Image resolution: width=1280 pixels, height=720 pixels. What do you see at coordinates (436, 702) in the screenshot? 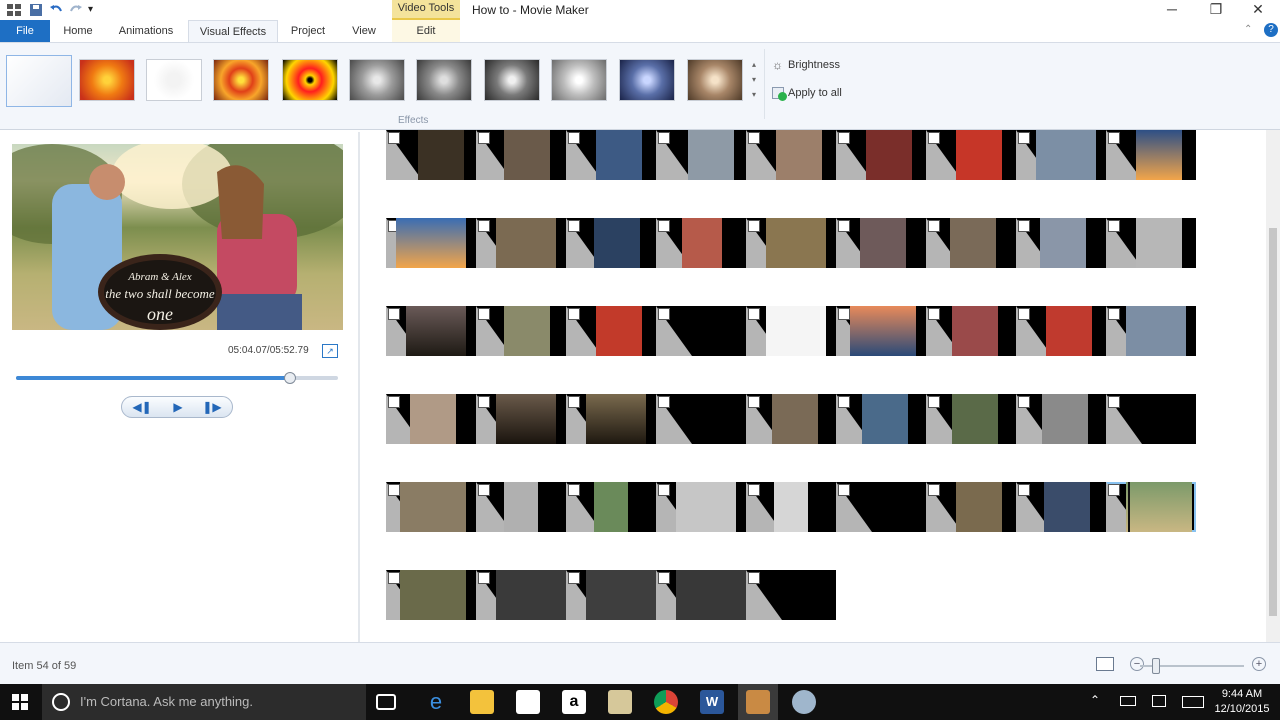
I see `edge-icon: e` at bounding box center [436, 702].